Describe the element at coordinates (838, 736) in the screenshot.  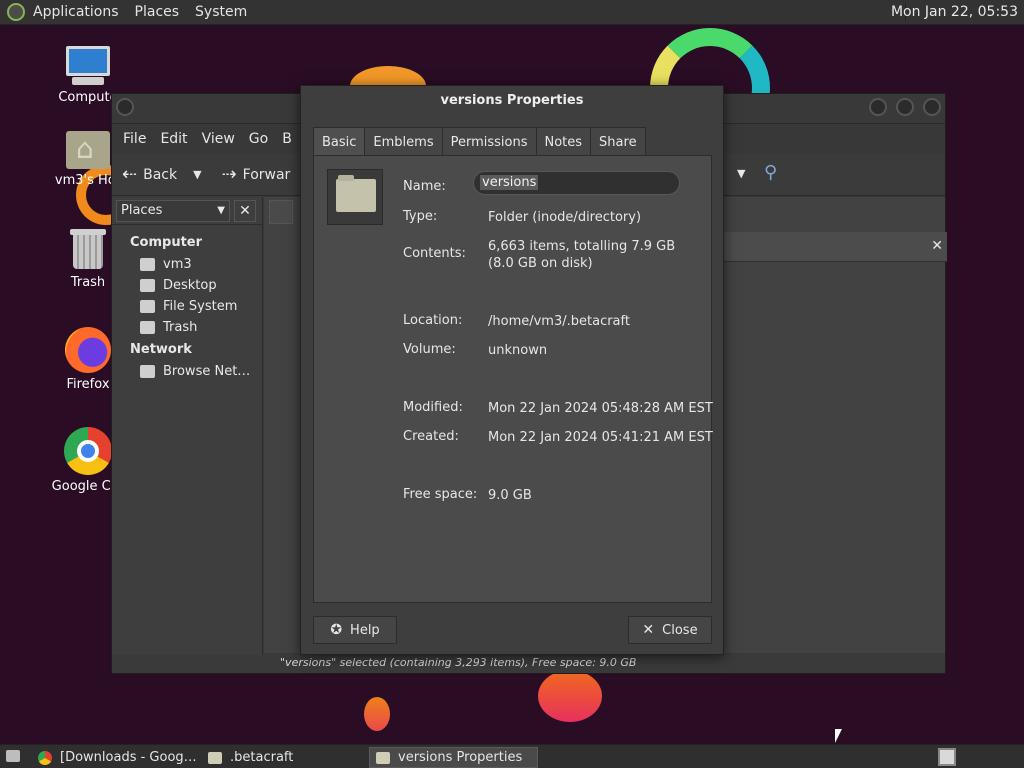
I see `mouse-cursor-icon` at that location.